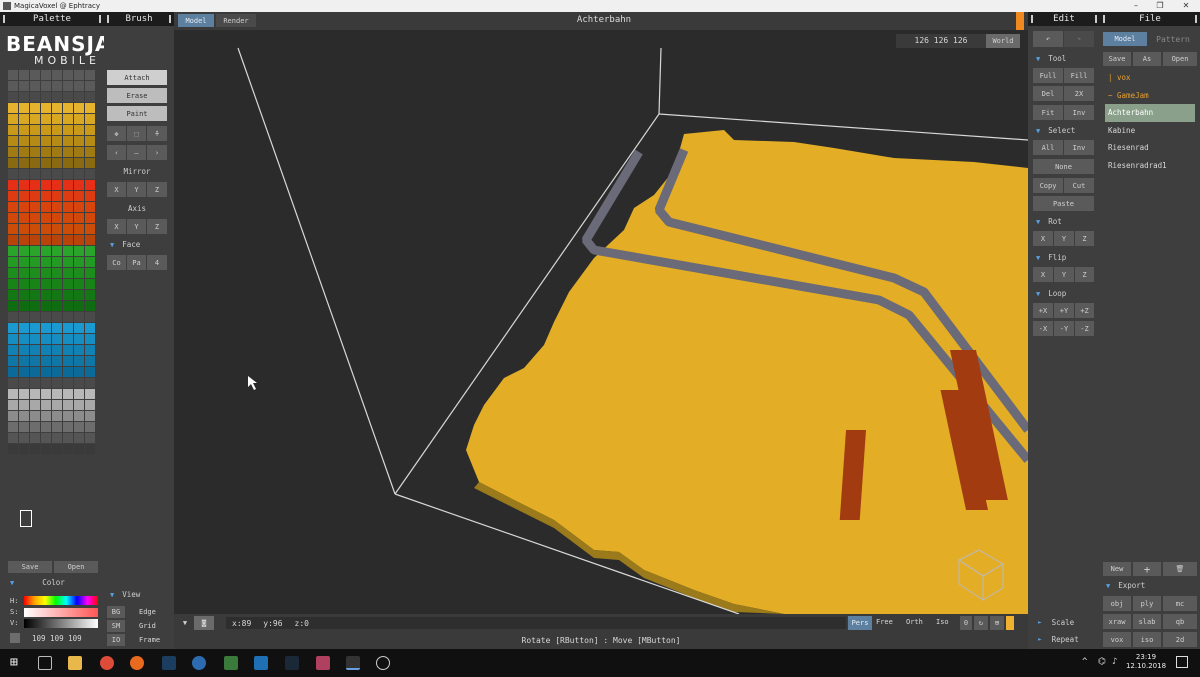 The height and width of the screenshot is (677, 1200). What do you see at coordinates (1084, 662) in the screenshot?
I see `tray-chevron-icon: ^` at bounding box center [1084, 662].